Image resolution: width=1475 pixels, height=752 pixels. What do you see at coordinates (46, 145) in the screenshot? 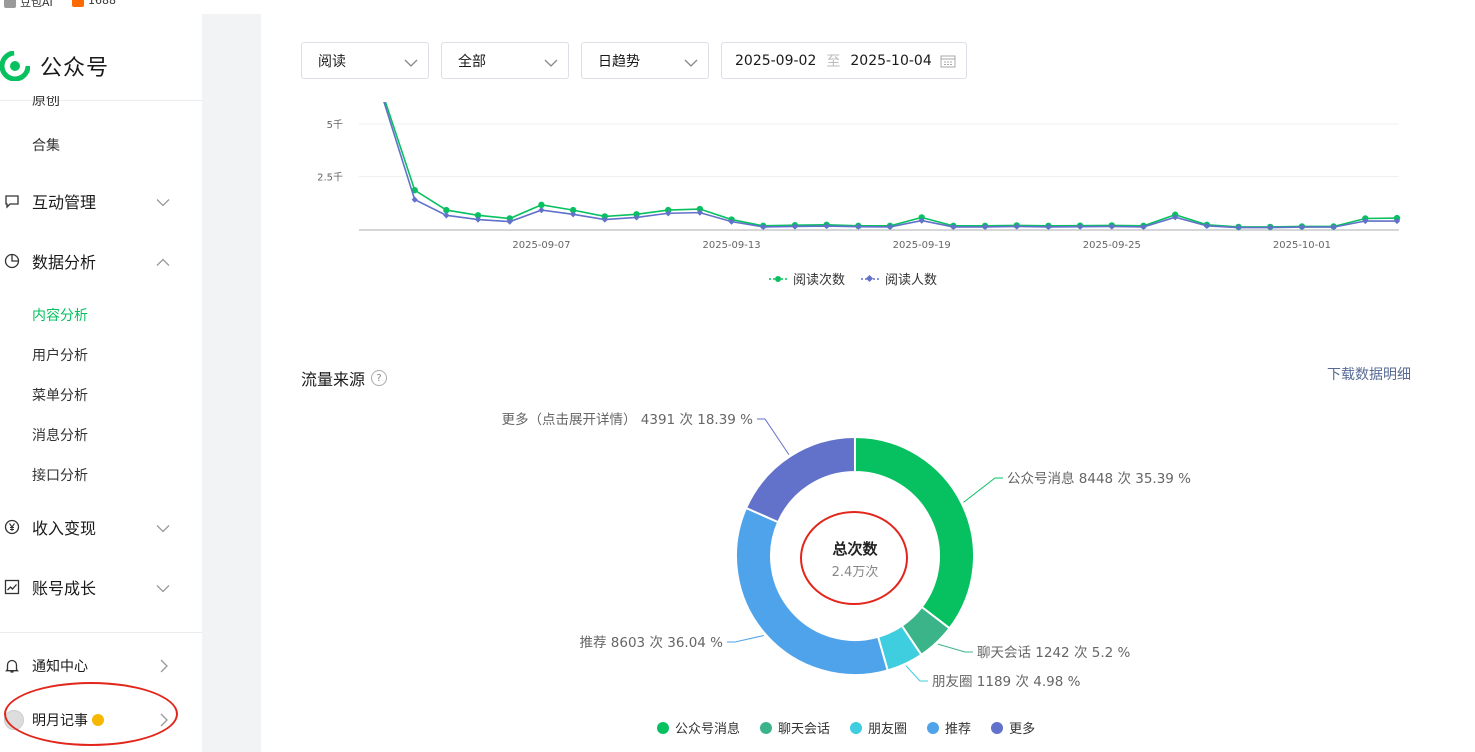
I see `sidebar-item-collection: 合集` at bounding box center [46, 145].